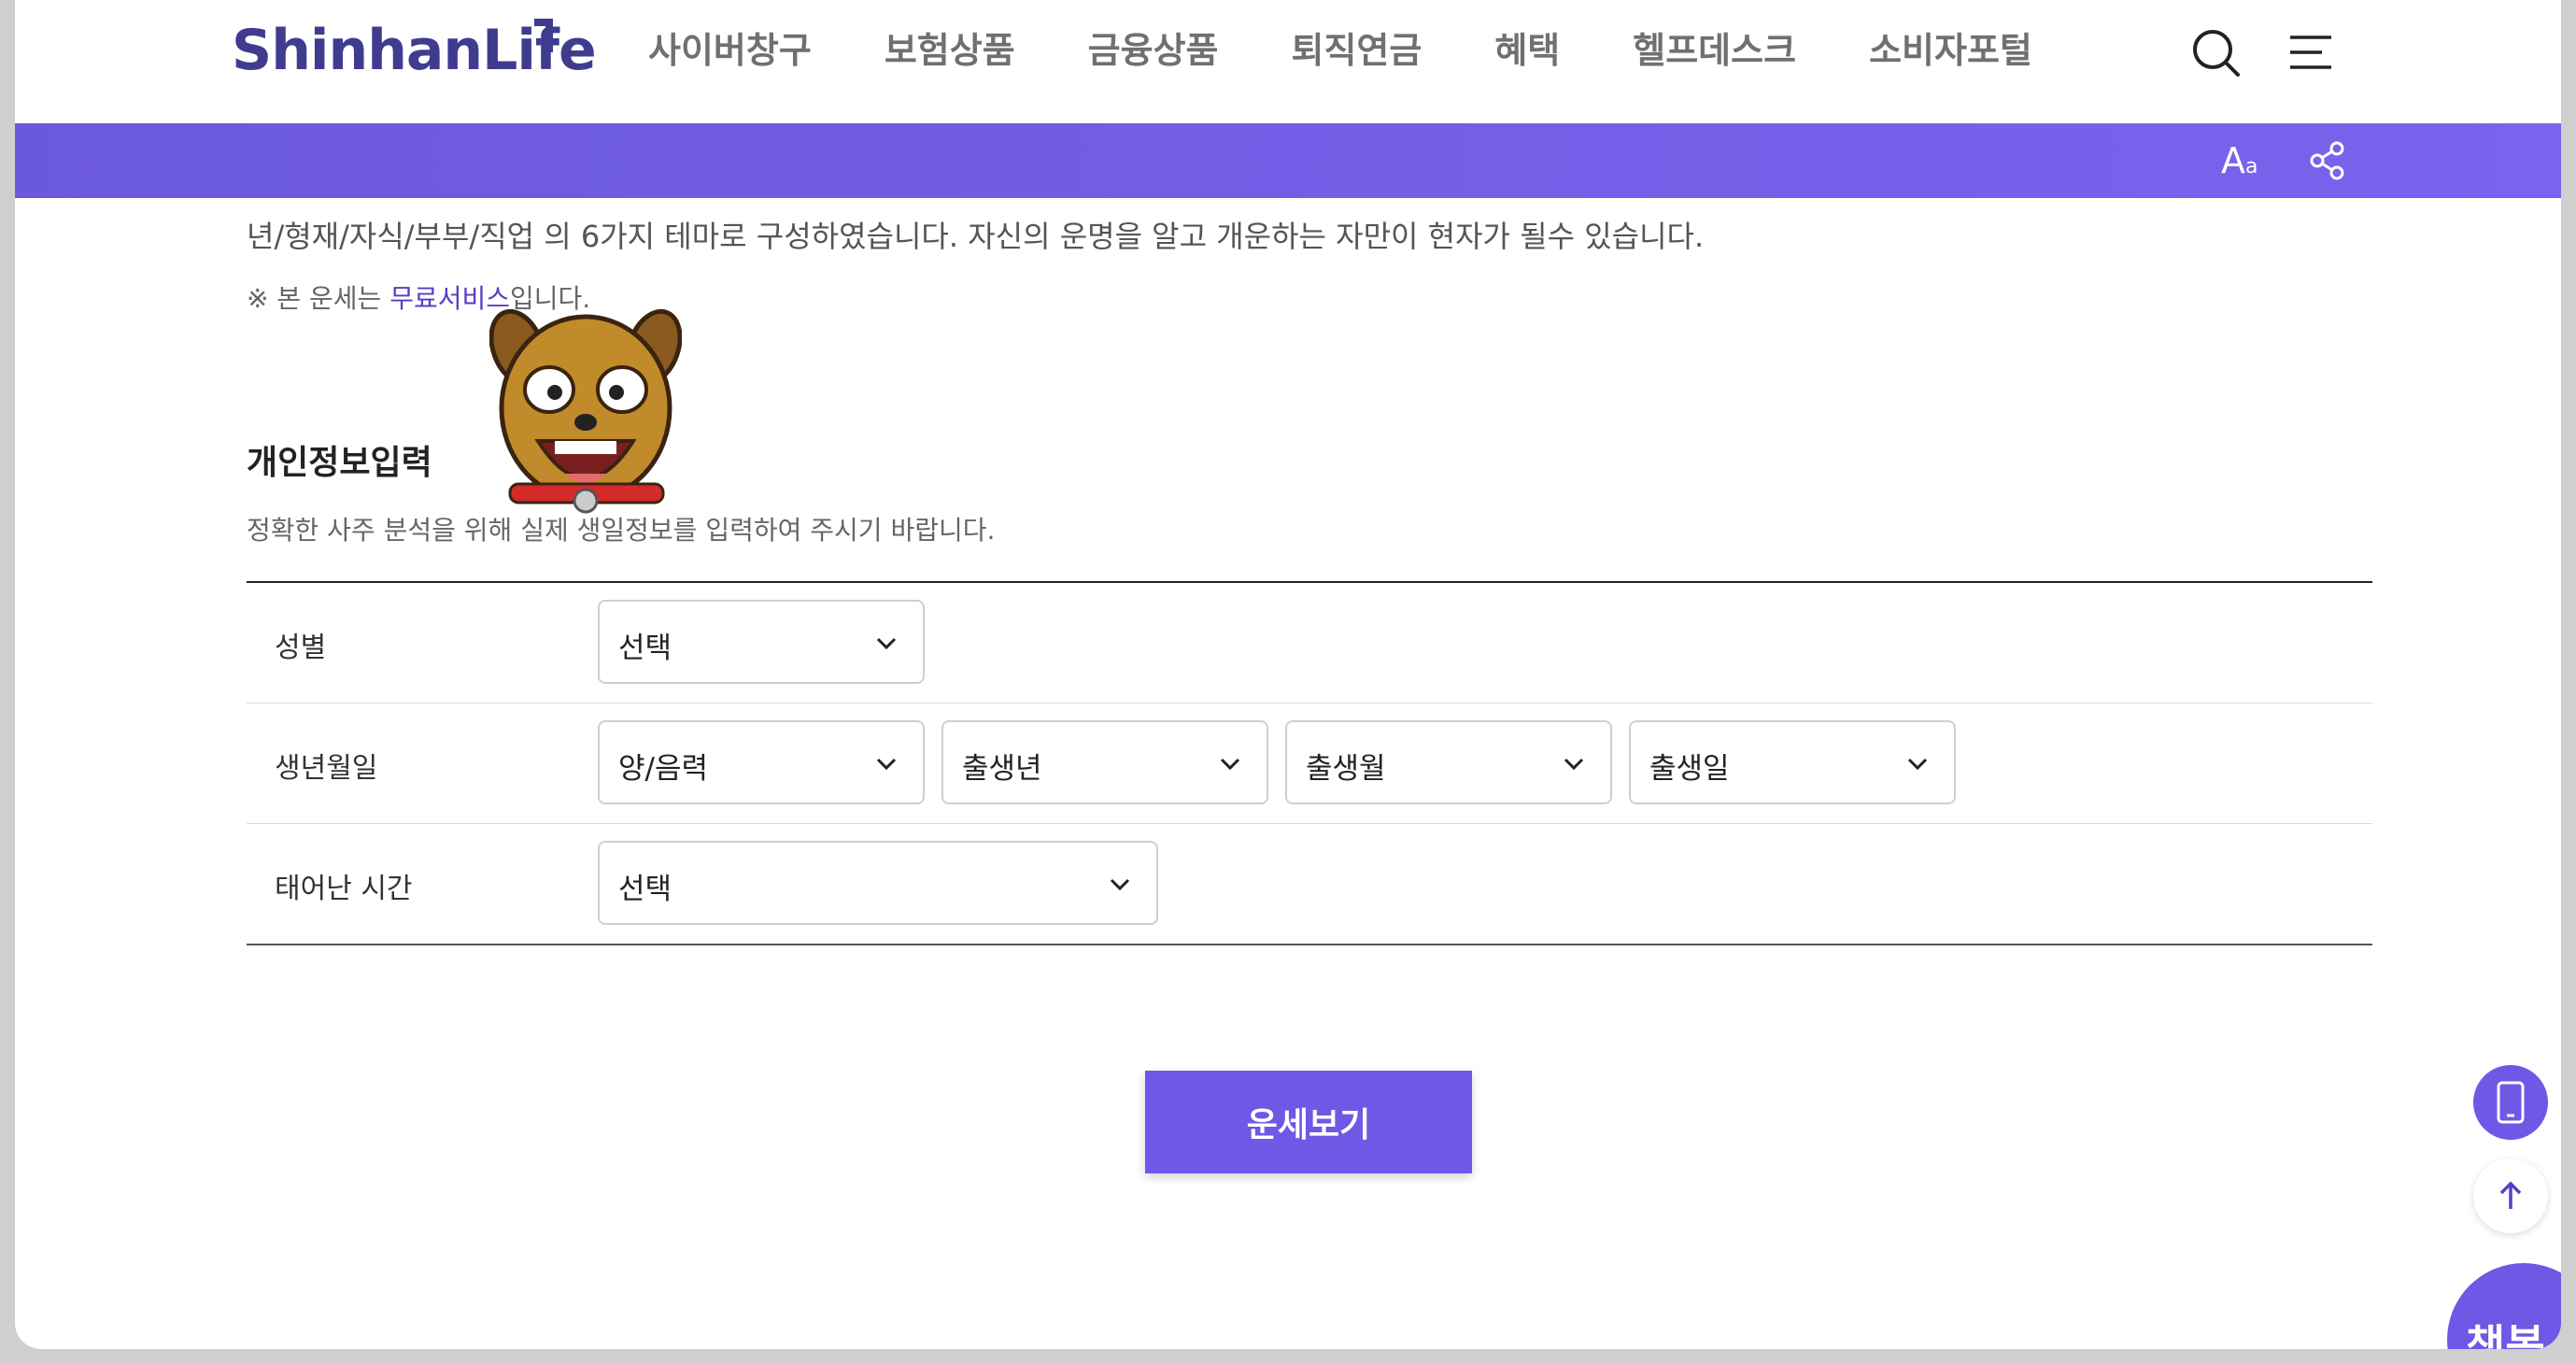 This screenshot has width=2576, height=1364. What do you see at coordinates (1002, 769) in the screenshot?
I see `birth-year-value: 출생년` at bounding box center [1002, 769].